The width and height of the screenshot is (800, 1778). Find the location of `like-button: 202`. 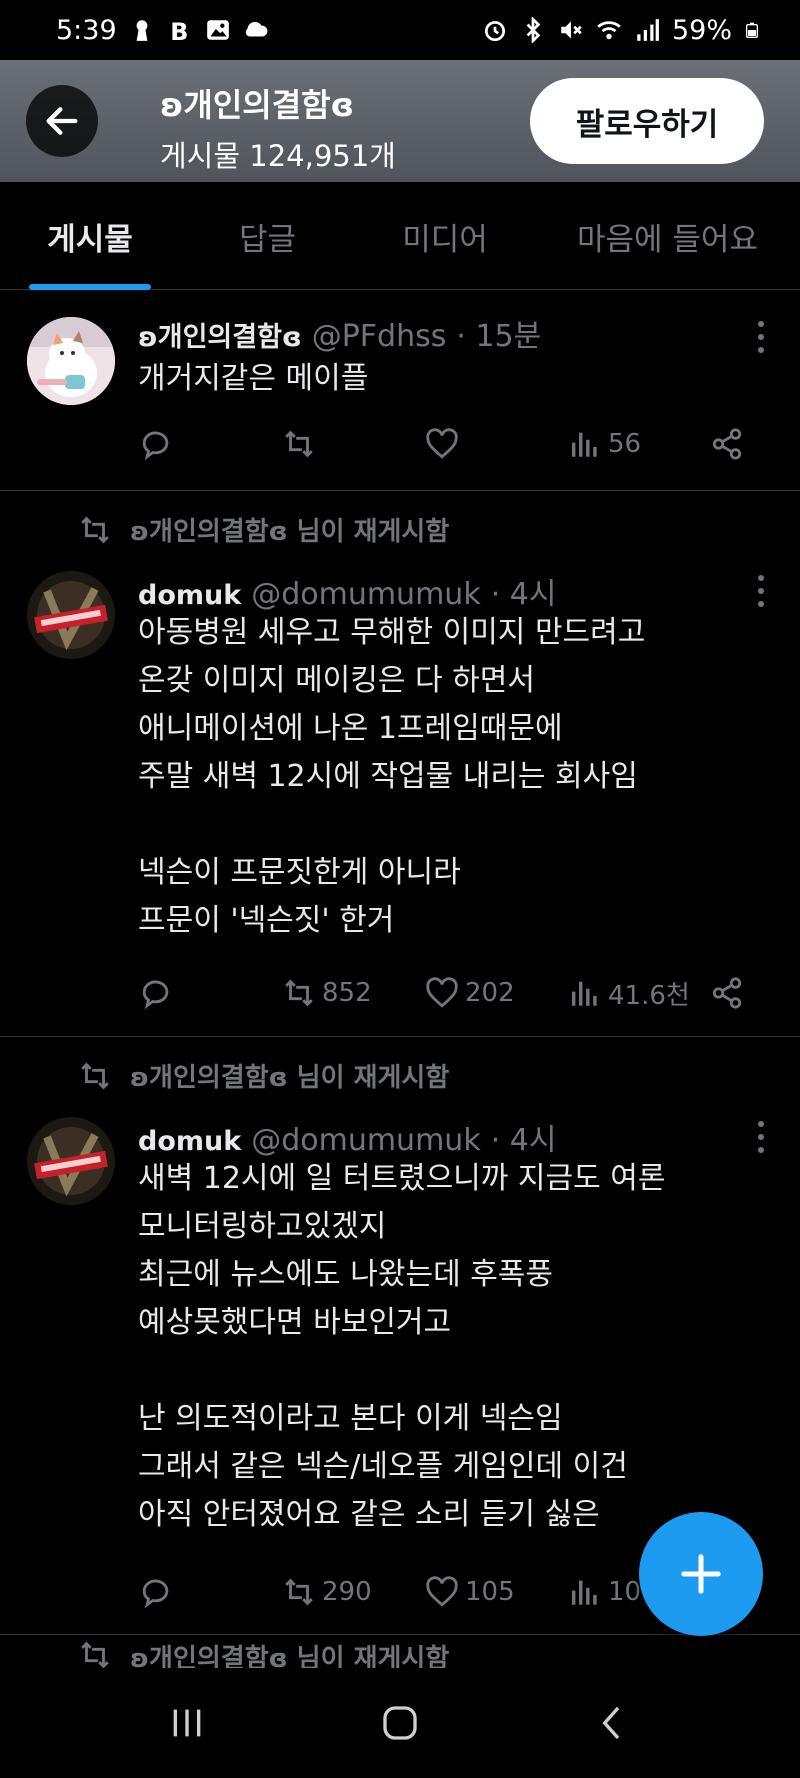

like-button: 202 is located at coordinates (470, 993).